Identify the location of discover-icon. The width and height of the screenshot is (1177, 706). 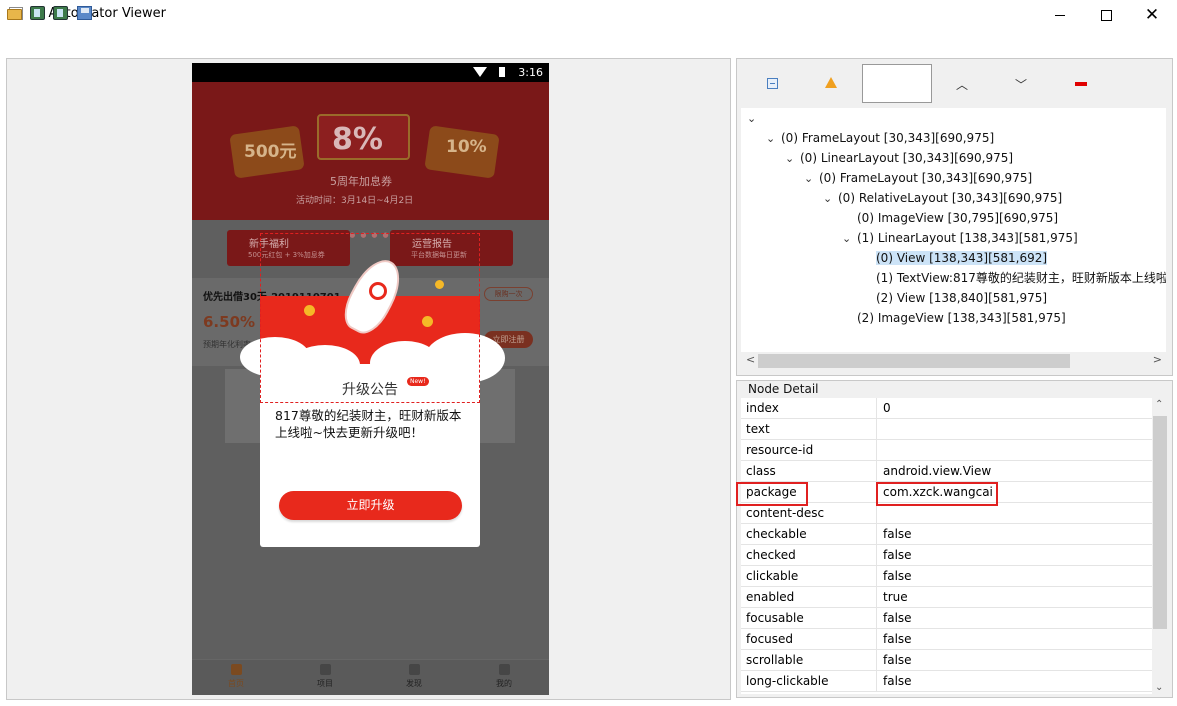
(414, 669).